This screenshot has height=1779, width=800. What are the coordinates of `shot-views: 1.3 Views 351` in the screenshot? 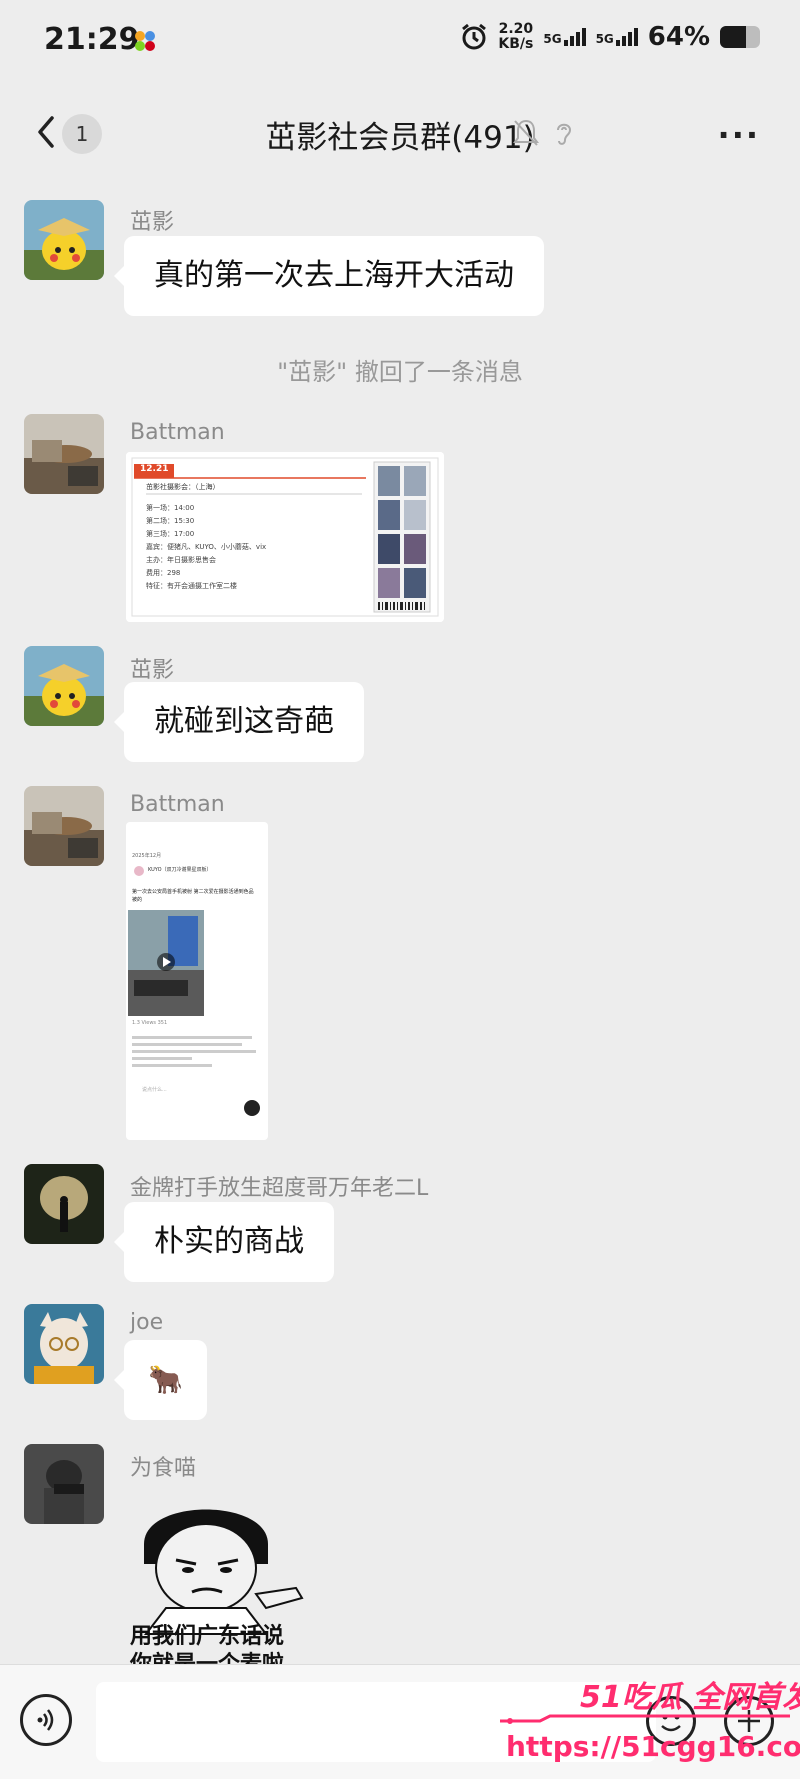 It's located at (150, 1023).